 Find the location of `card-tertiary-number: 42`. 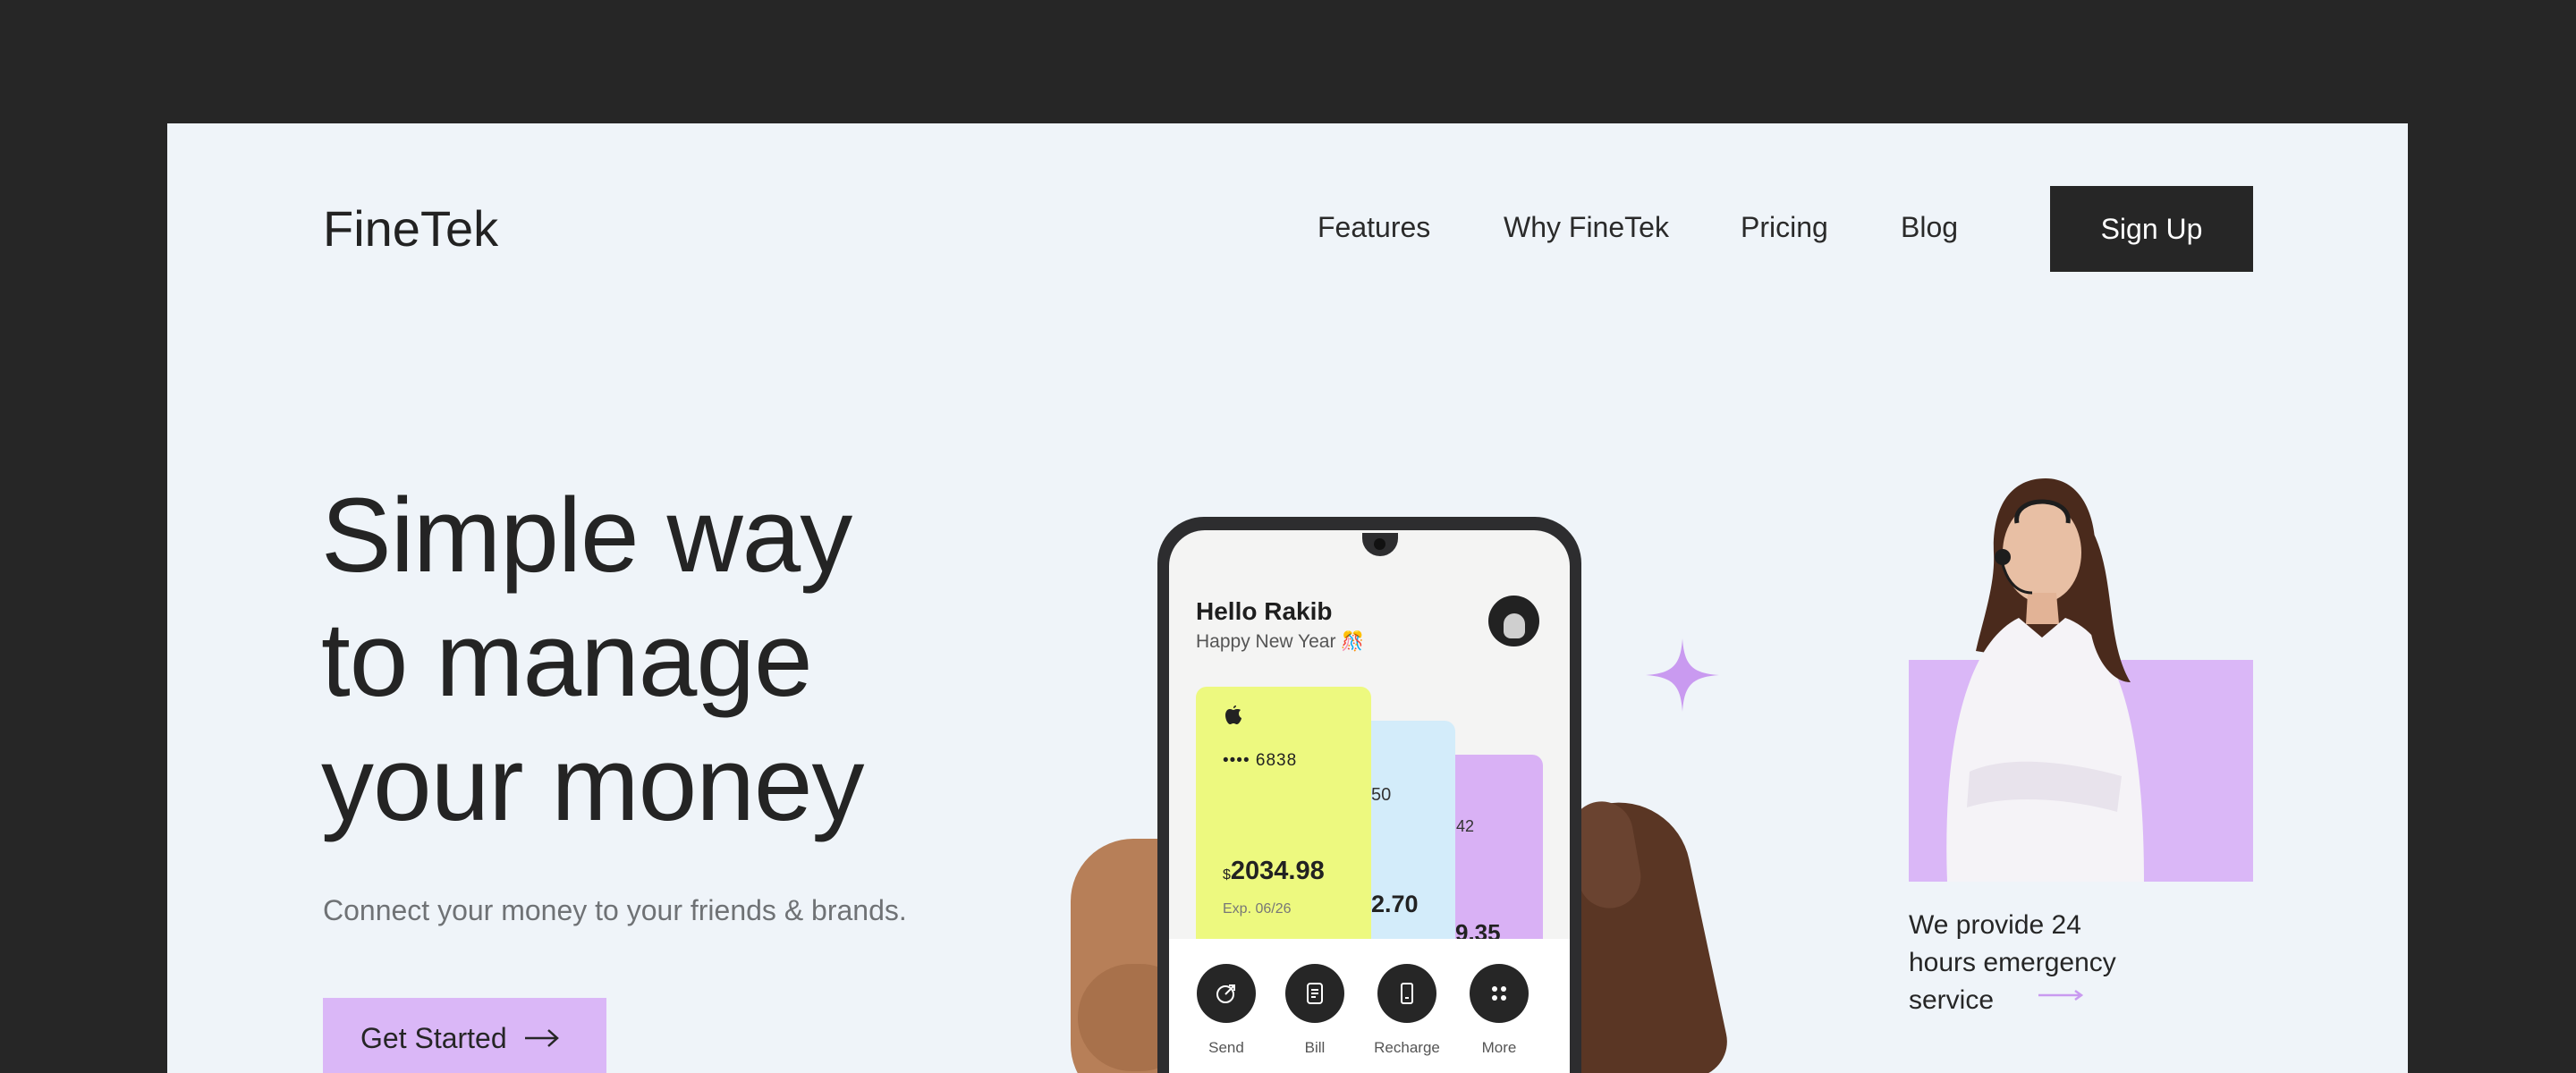

card-tertiary-number: 42 is located at coordinates (1465, 826).